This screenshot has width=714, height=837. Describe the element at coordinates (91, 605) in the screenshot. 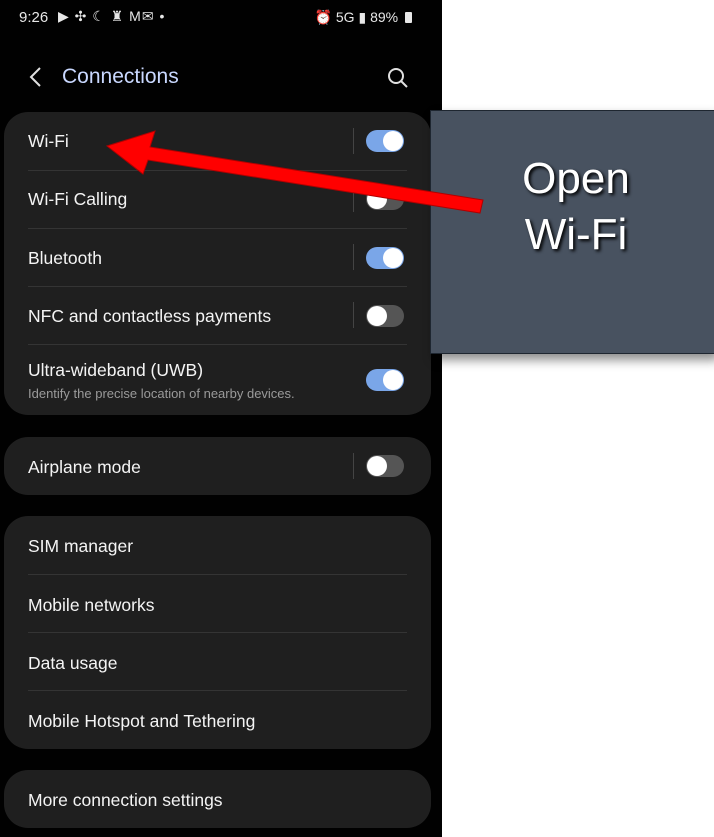

I see `mobile-networks-label: Mobile networks` at that location.